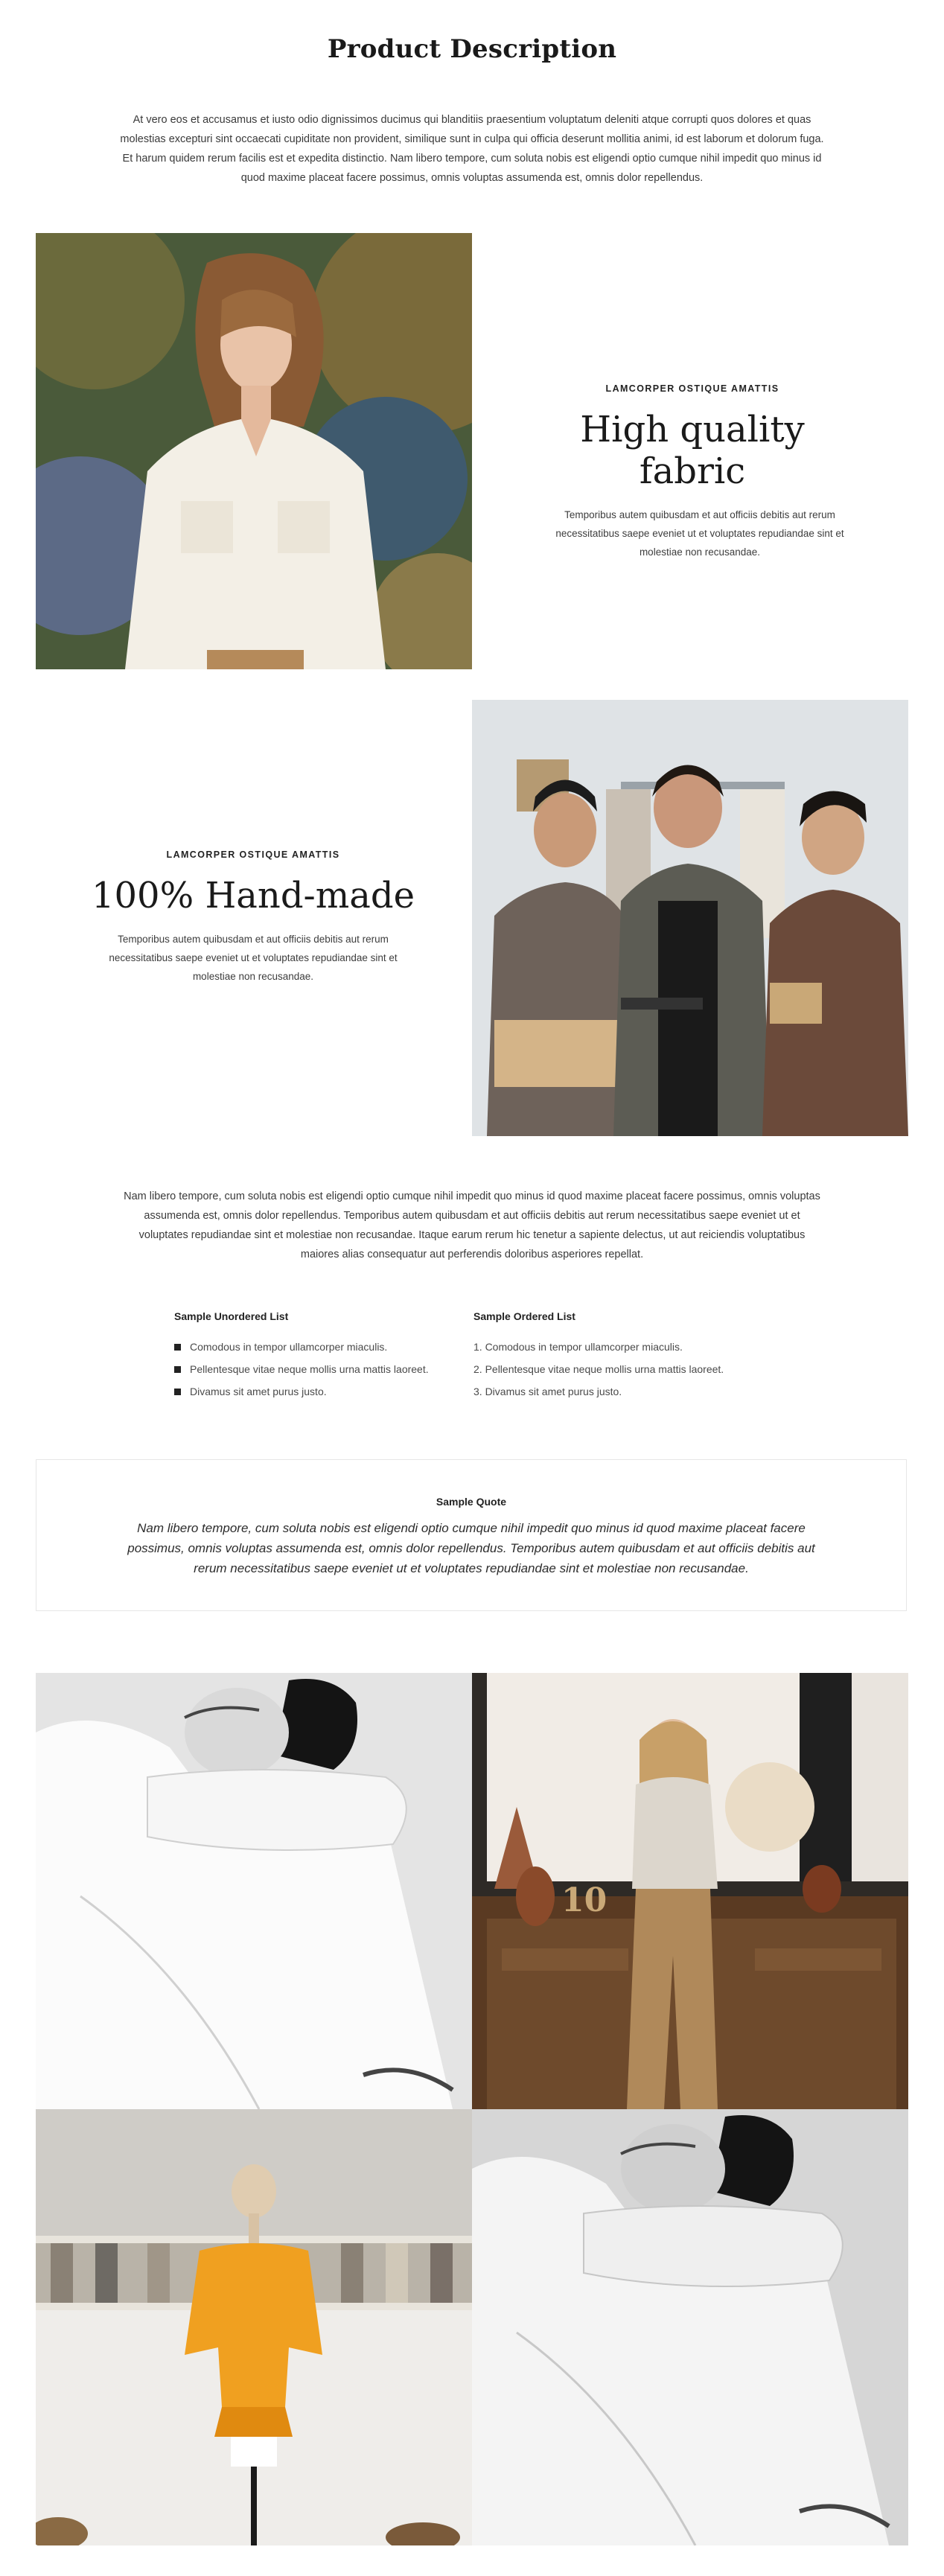 The image size is (944, 2576). Describe the element at coordinates (690, 1891) in the screenshot. I see `gallery-image-woman-desk: 10` at that location.